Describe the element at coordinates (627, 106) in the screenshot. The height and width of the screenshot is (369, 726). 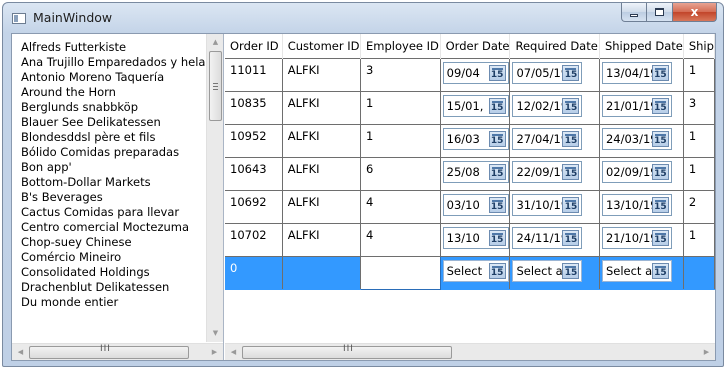
I see `date-picker-text: 21/01/19` at that location.